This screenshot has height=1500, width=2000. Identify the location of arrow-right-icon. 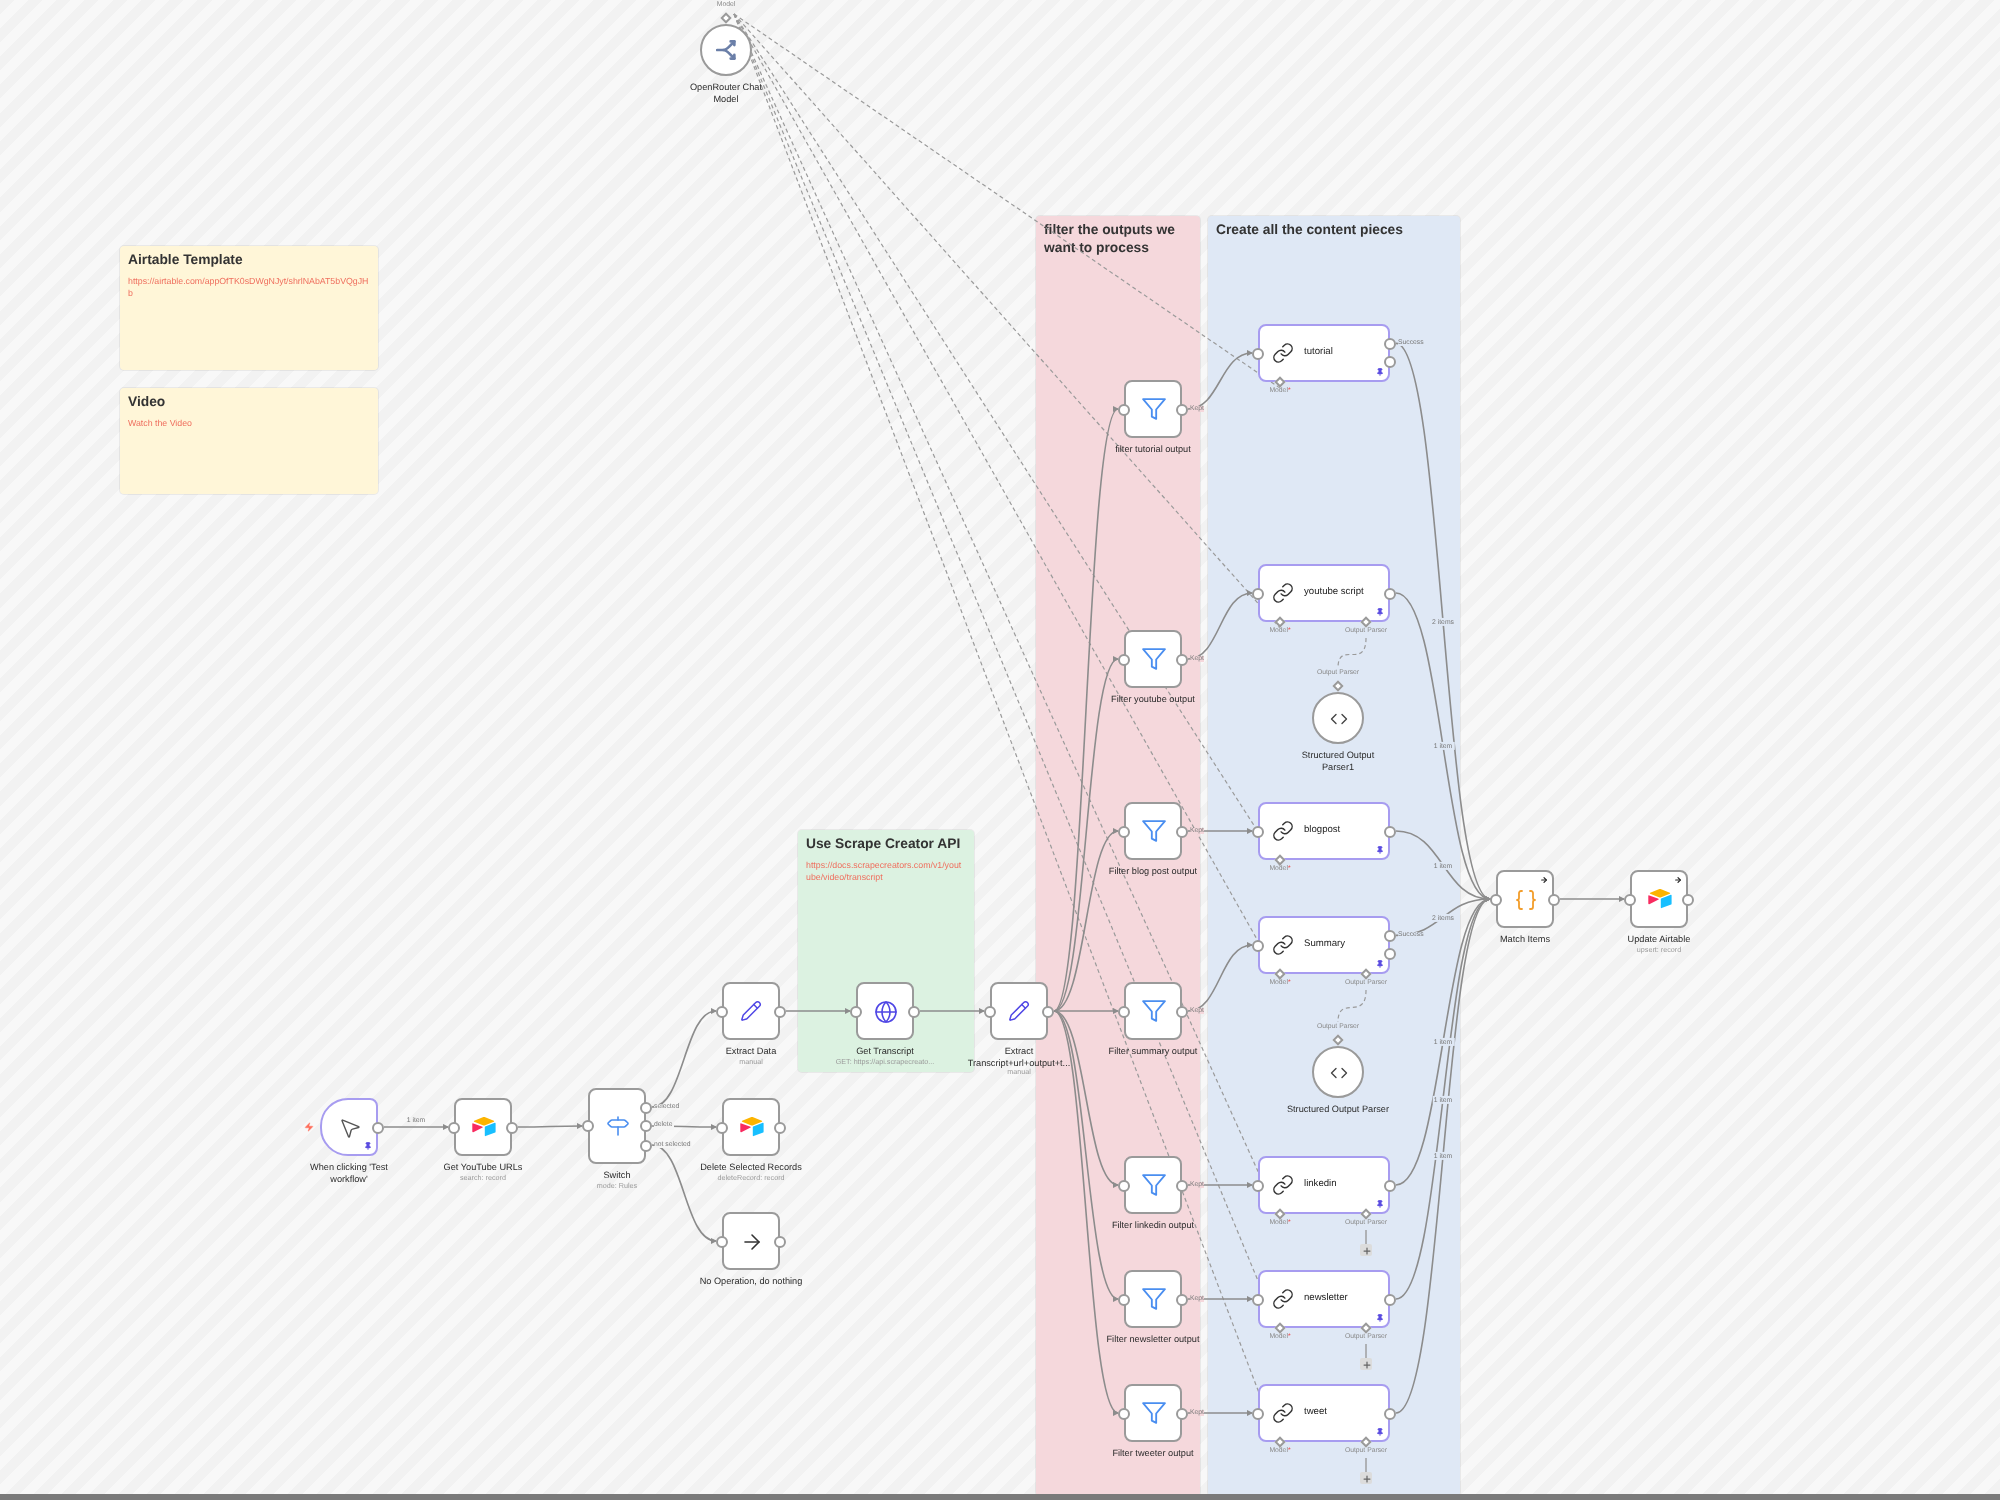
(751, 1241).